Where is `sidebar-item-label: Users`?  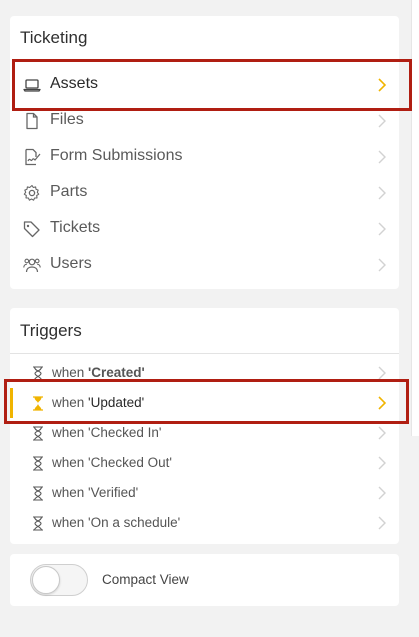
sidebar-item-label: Users is located at coordinates (71, 263).